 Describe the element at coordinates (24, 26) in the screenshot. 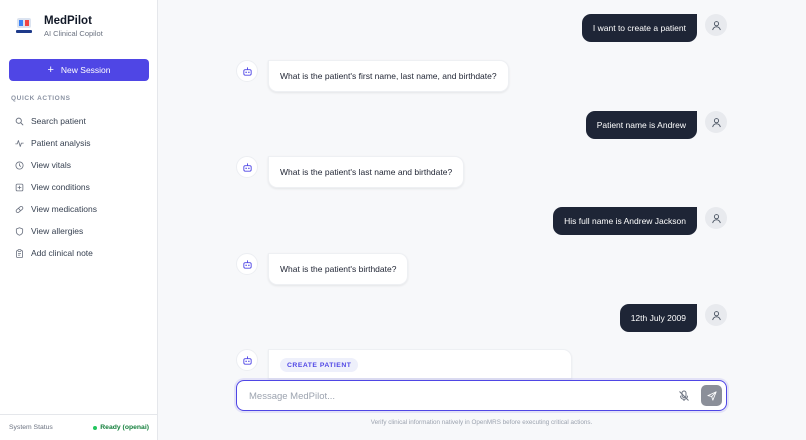

I see `medpilot-logo` at that location.